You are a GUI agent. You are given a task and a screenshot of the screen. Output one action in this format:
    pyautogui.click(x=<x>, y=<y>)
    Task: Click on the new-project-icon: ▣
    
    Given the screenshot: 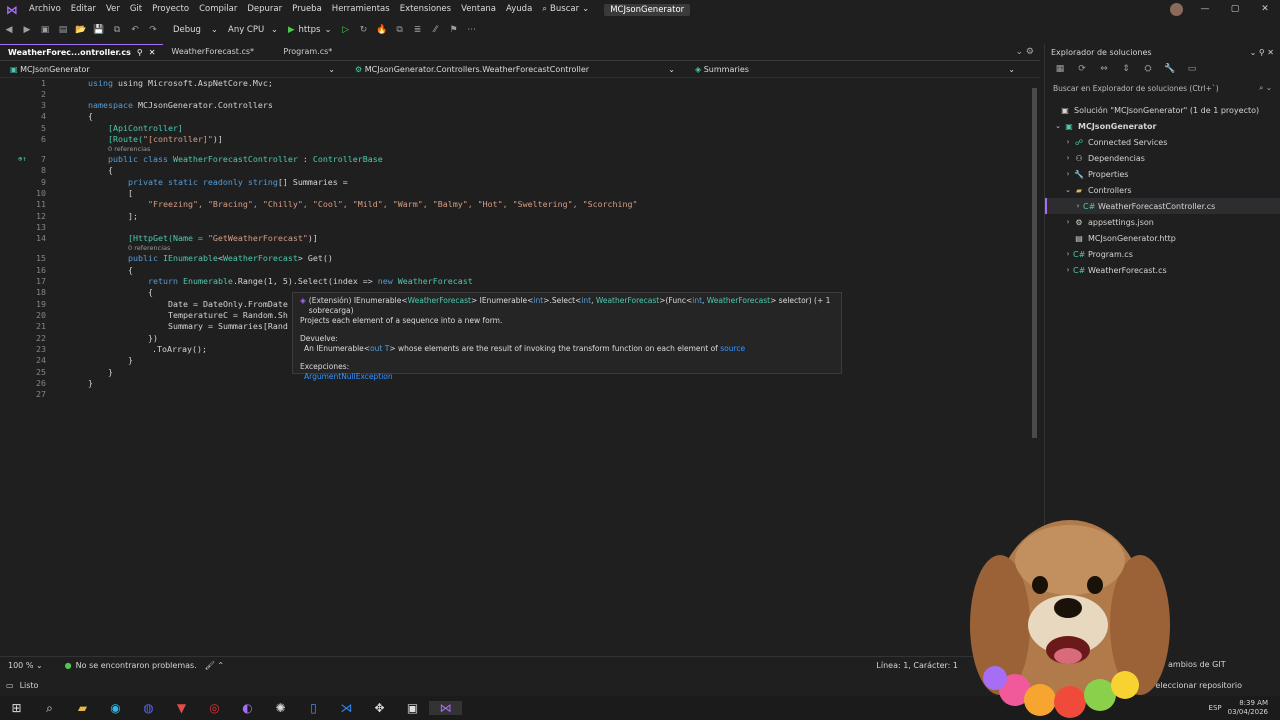 What is the action you would take?
    pyautogui.click(x=45, y=30)
    